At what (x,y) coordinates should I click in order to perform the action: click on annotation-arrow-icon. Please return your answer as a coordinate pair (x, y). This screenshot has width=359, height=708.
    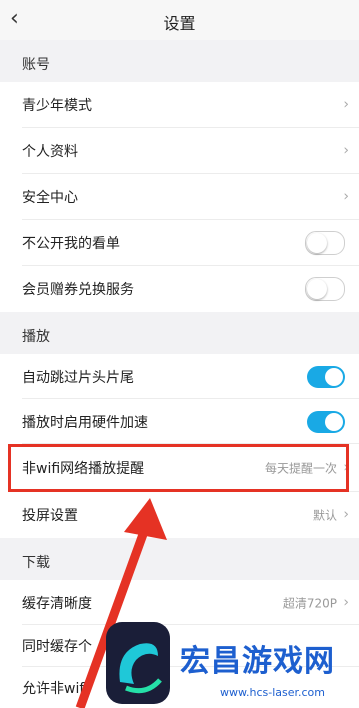
    Looking at the image, I should click on (121, 603).